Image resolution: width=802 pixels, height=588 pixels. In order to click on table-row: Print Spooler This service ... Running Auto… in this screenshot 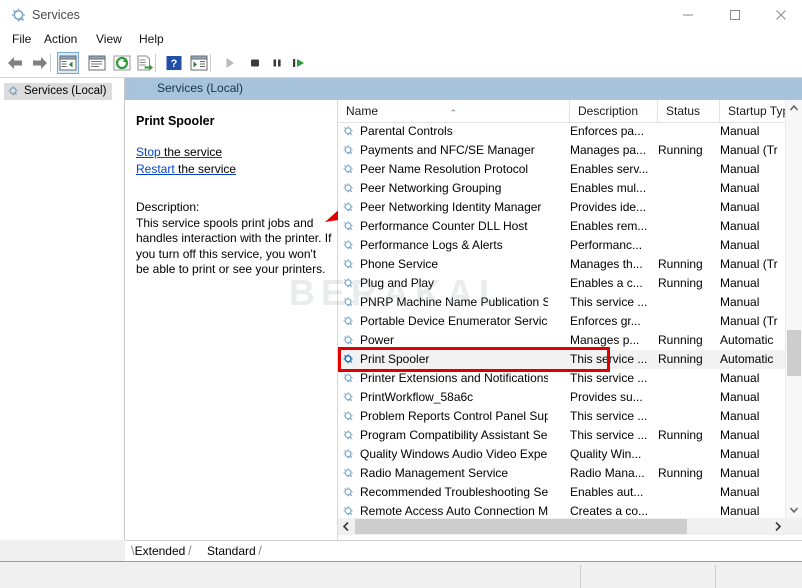, I will do `click(562, 359)`.